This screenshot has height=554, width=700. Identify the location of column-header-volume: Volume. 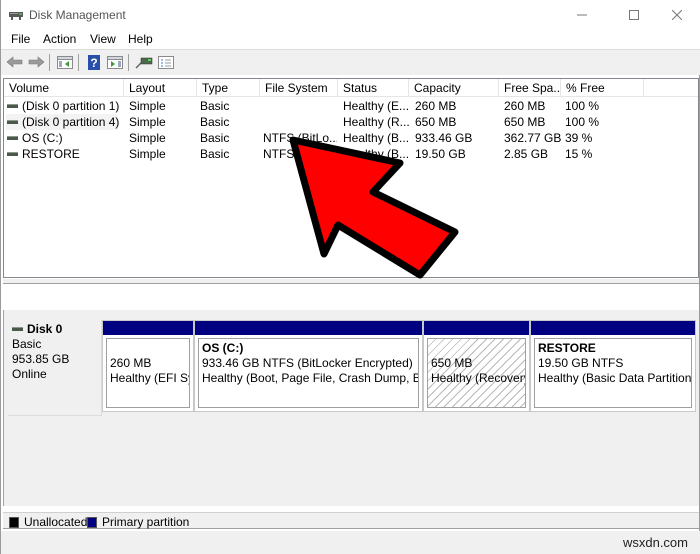
(64, 88).